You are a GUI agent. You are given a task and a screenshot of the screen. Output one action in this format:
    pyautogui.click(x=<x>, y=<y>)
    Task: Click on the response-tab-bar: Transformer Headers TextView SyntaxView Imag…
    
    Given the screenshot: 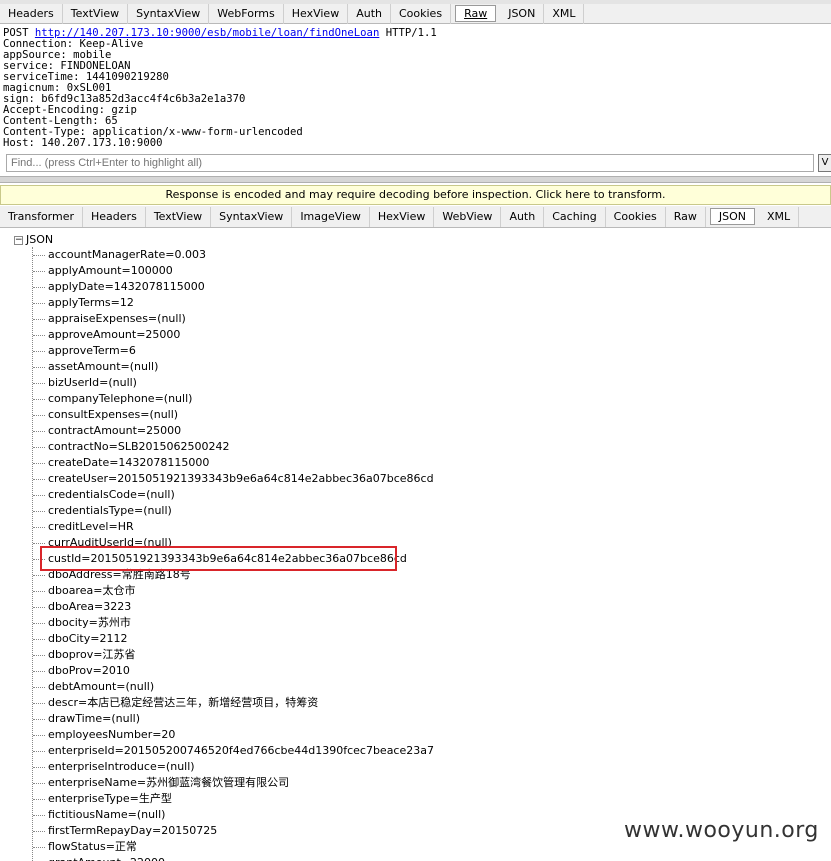 What is the action you would take?
    pyautogui.click(x=415, y=217)
    